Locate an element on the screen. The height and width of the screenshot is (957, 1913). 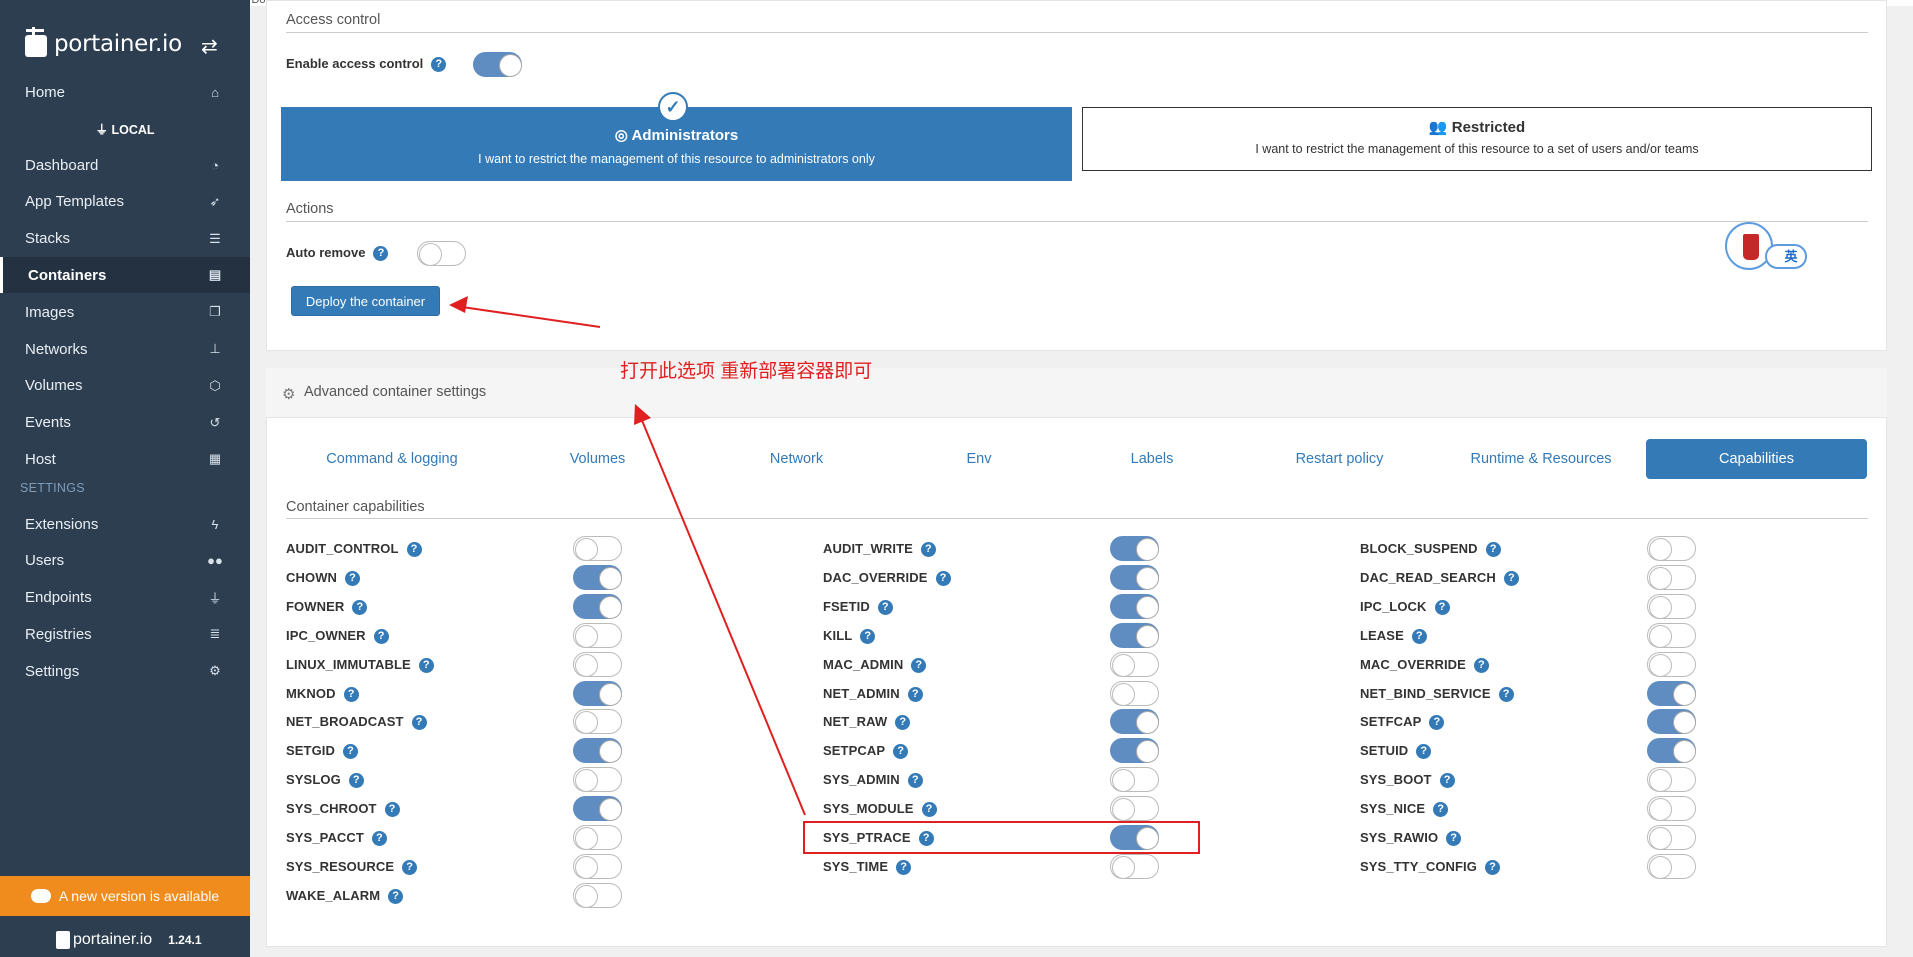
arrow-to-deploy is located at coordinates (525, 312).